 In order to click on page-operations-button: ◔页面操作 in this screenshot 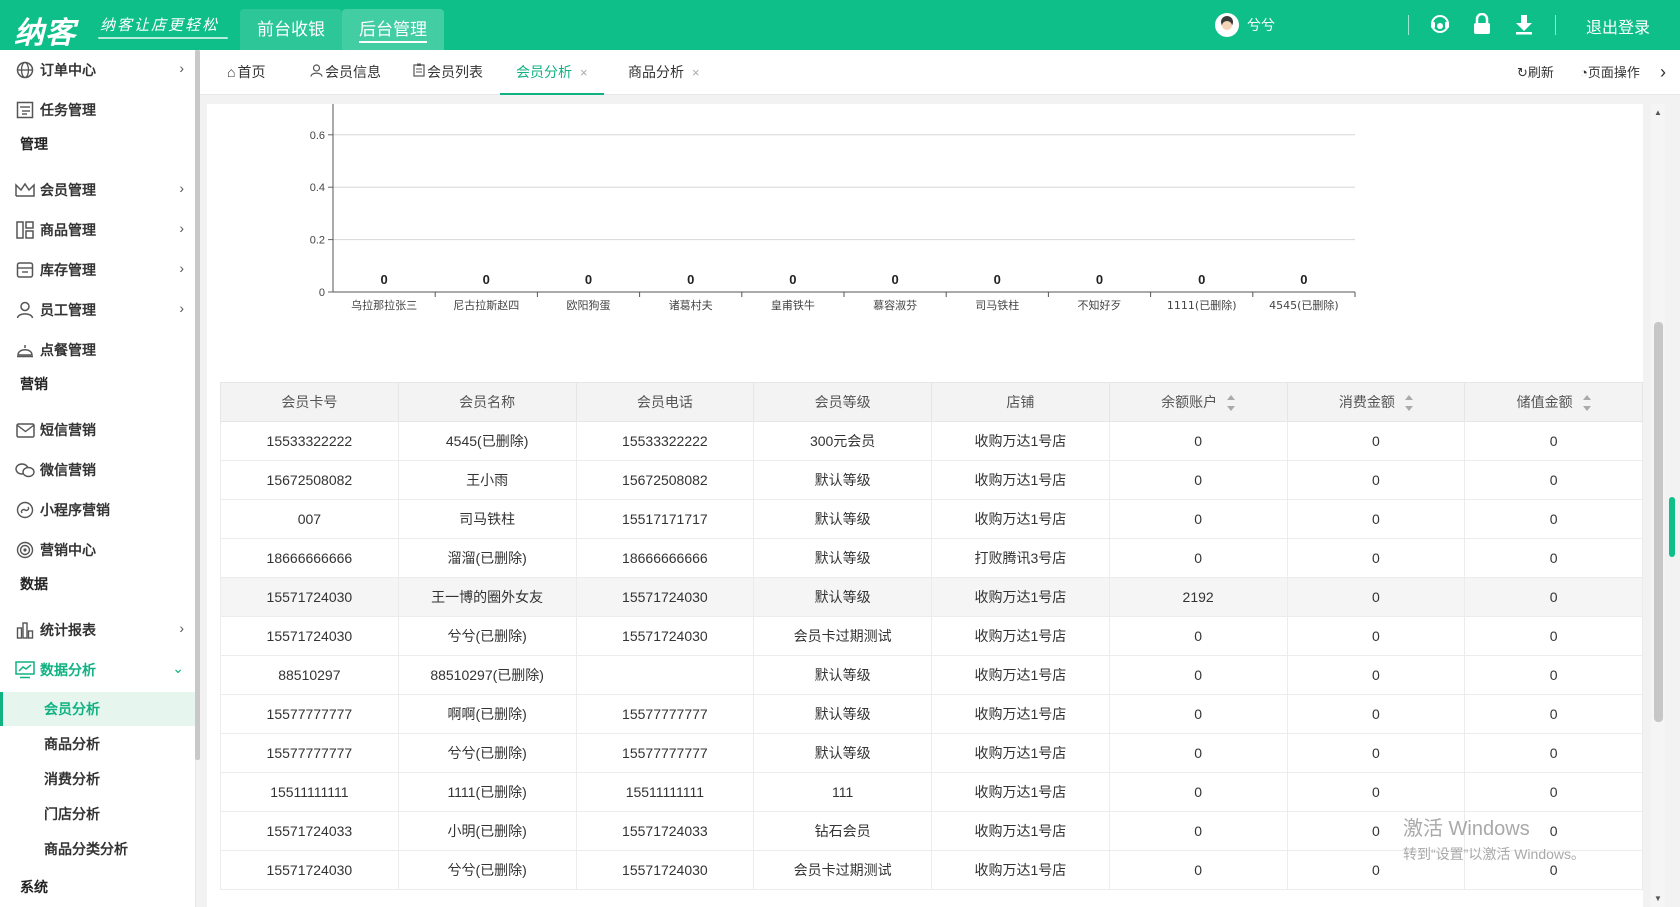, I will do `click(1610, 72)`.